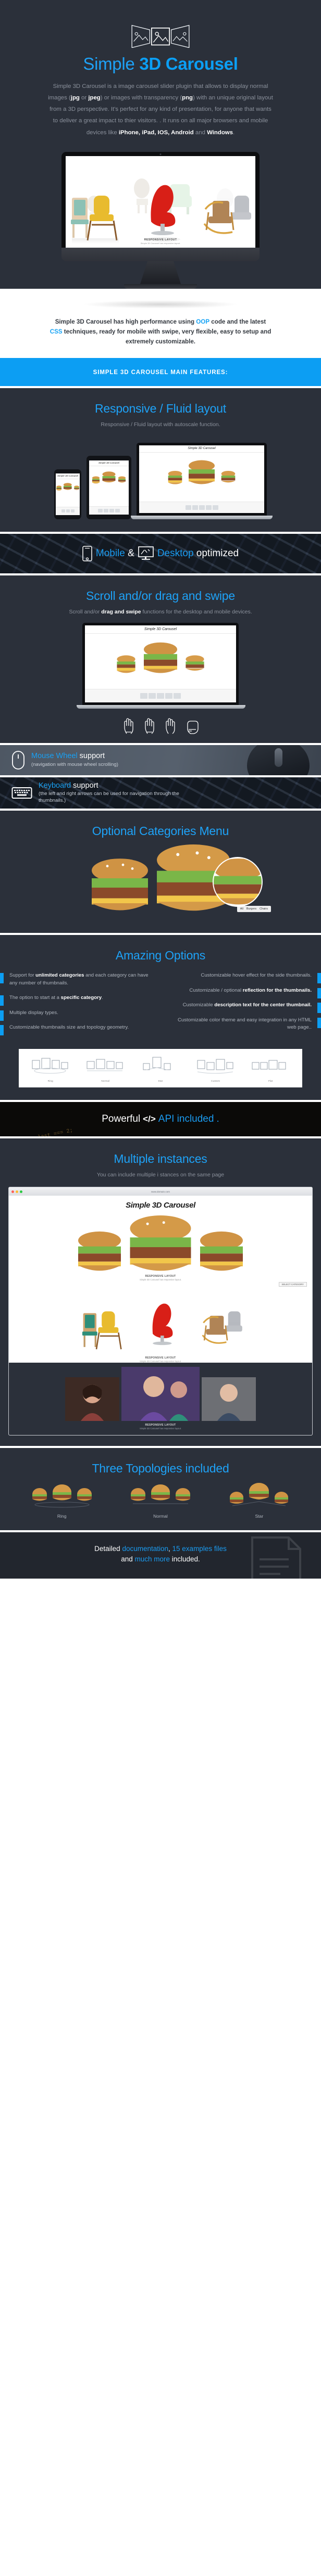  What do you see at coordinates (121, 611) in the screenshot?
I see `scroll-sub-bold: drag and swipe` at bounding box center [121, 611].